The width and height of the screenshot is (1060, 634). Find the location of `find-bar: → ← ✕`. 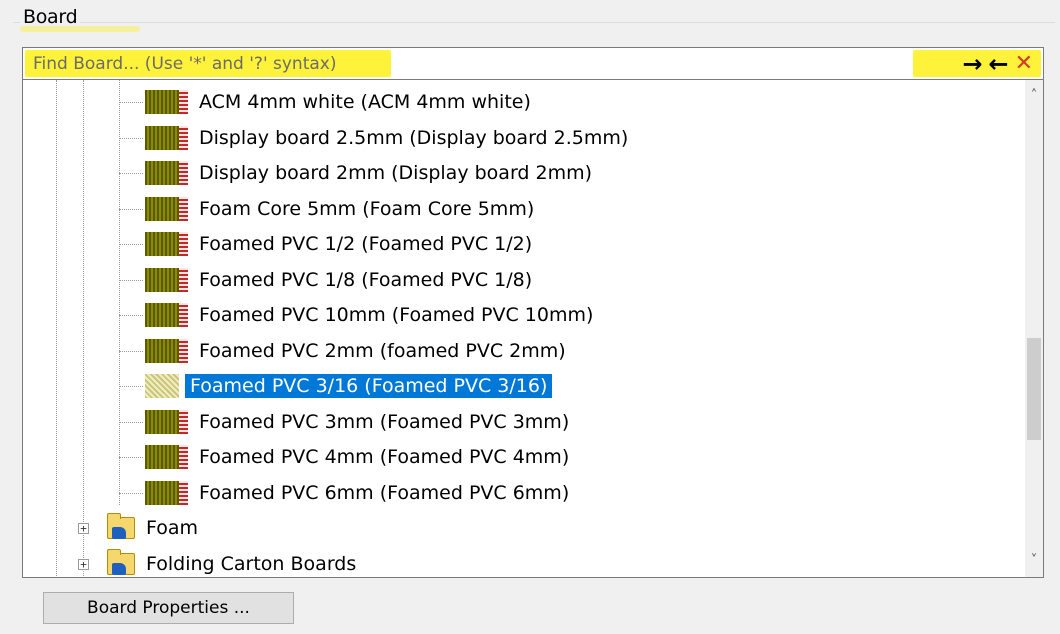

find-bar: → ← ✕ is located at coordinates (533, 63).